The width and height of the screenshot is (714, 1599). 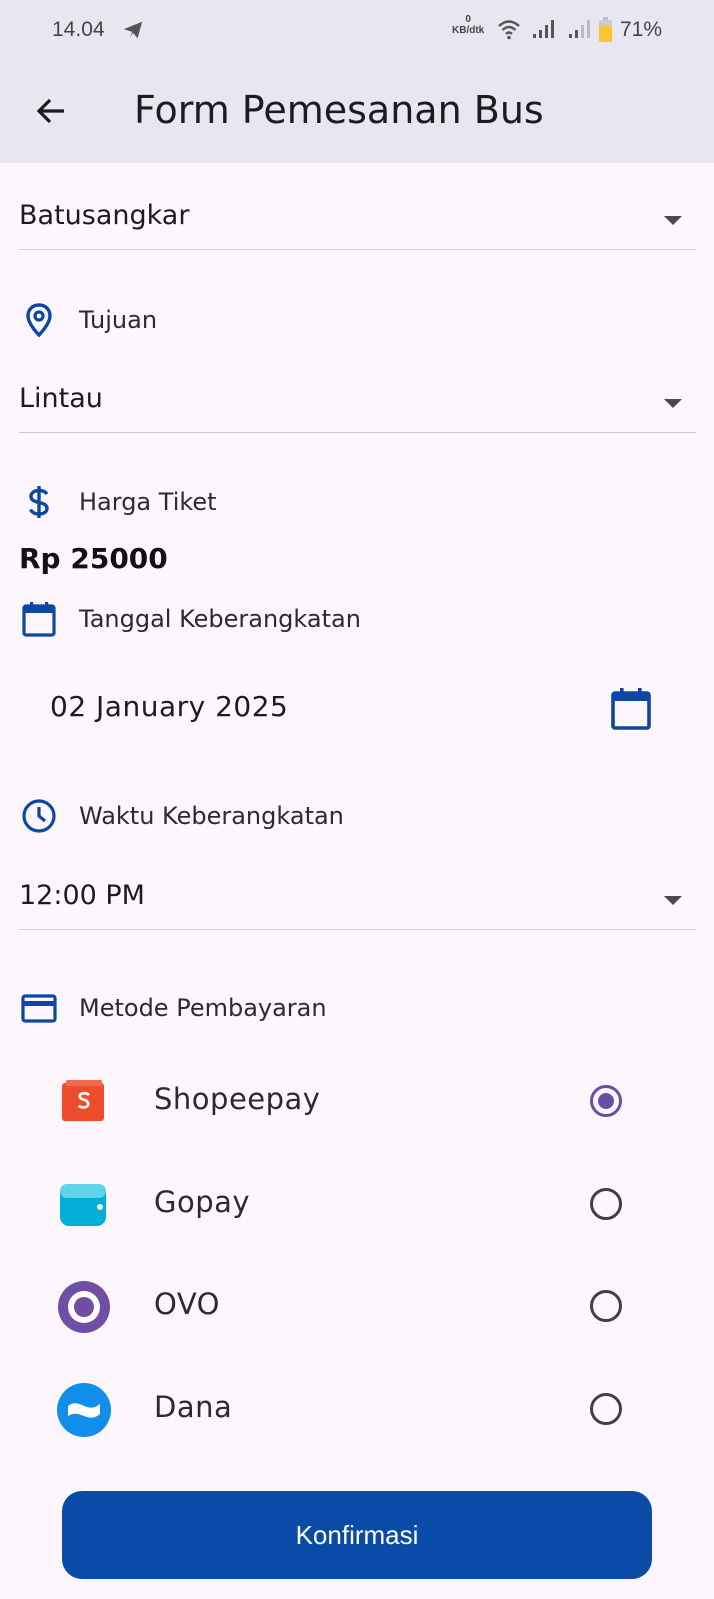 I want to click on wifi-icon, so click(x=509, y=30).